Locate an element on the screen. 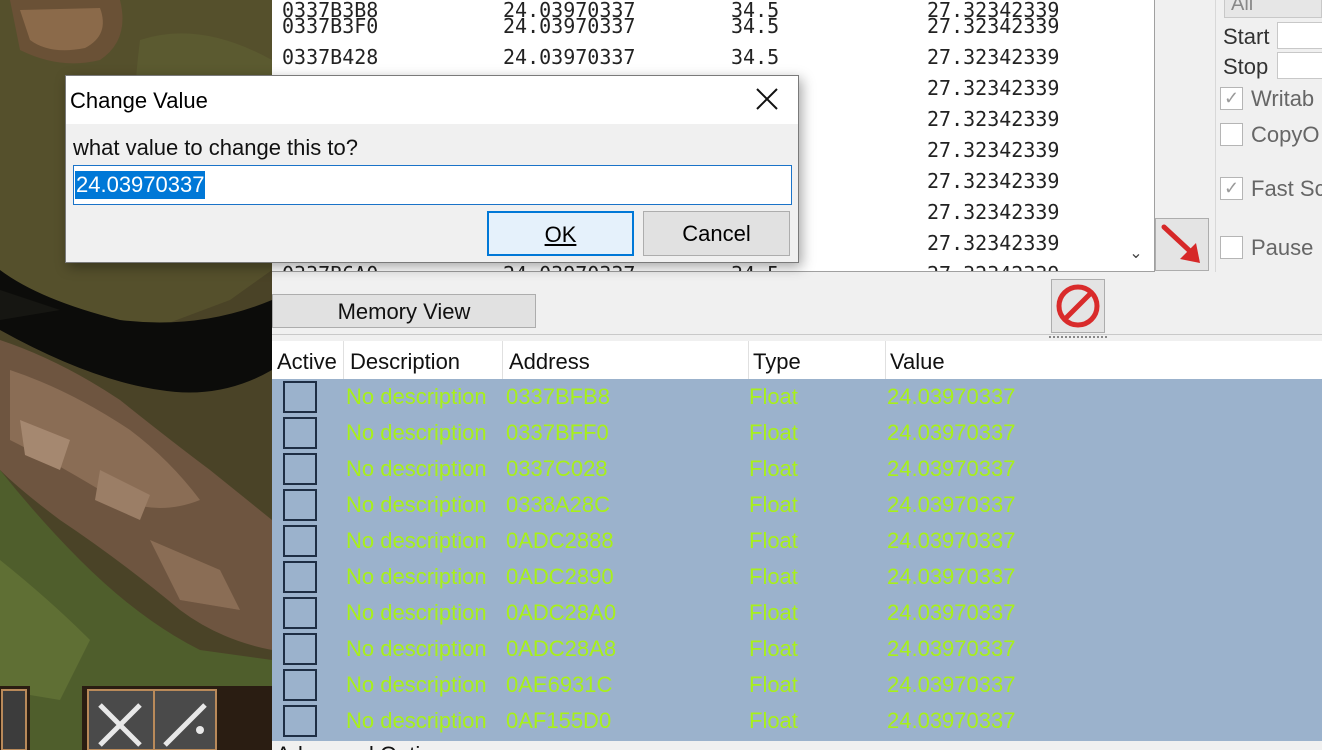 Image resolution: width=1322 pixels, height=750 pixels. start-label: Start is located at coordinates (1246, 36).